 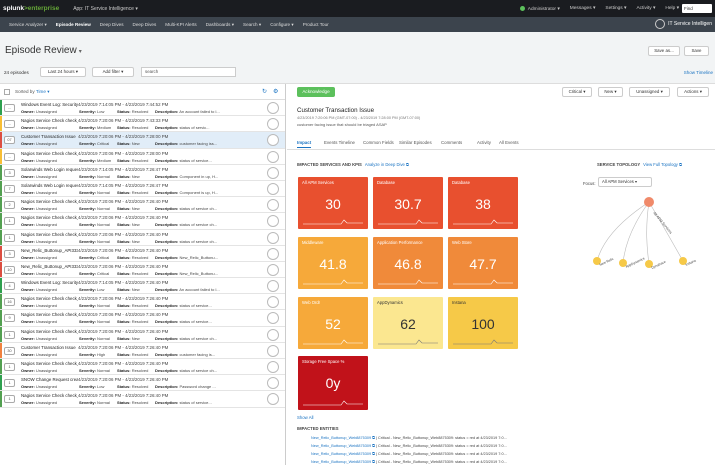 What do you see at coordinates (509, 142) in the screenshot?
I see `tab-all-events: All Events` at bounding box center [509, 142].